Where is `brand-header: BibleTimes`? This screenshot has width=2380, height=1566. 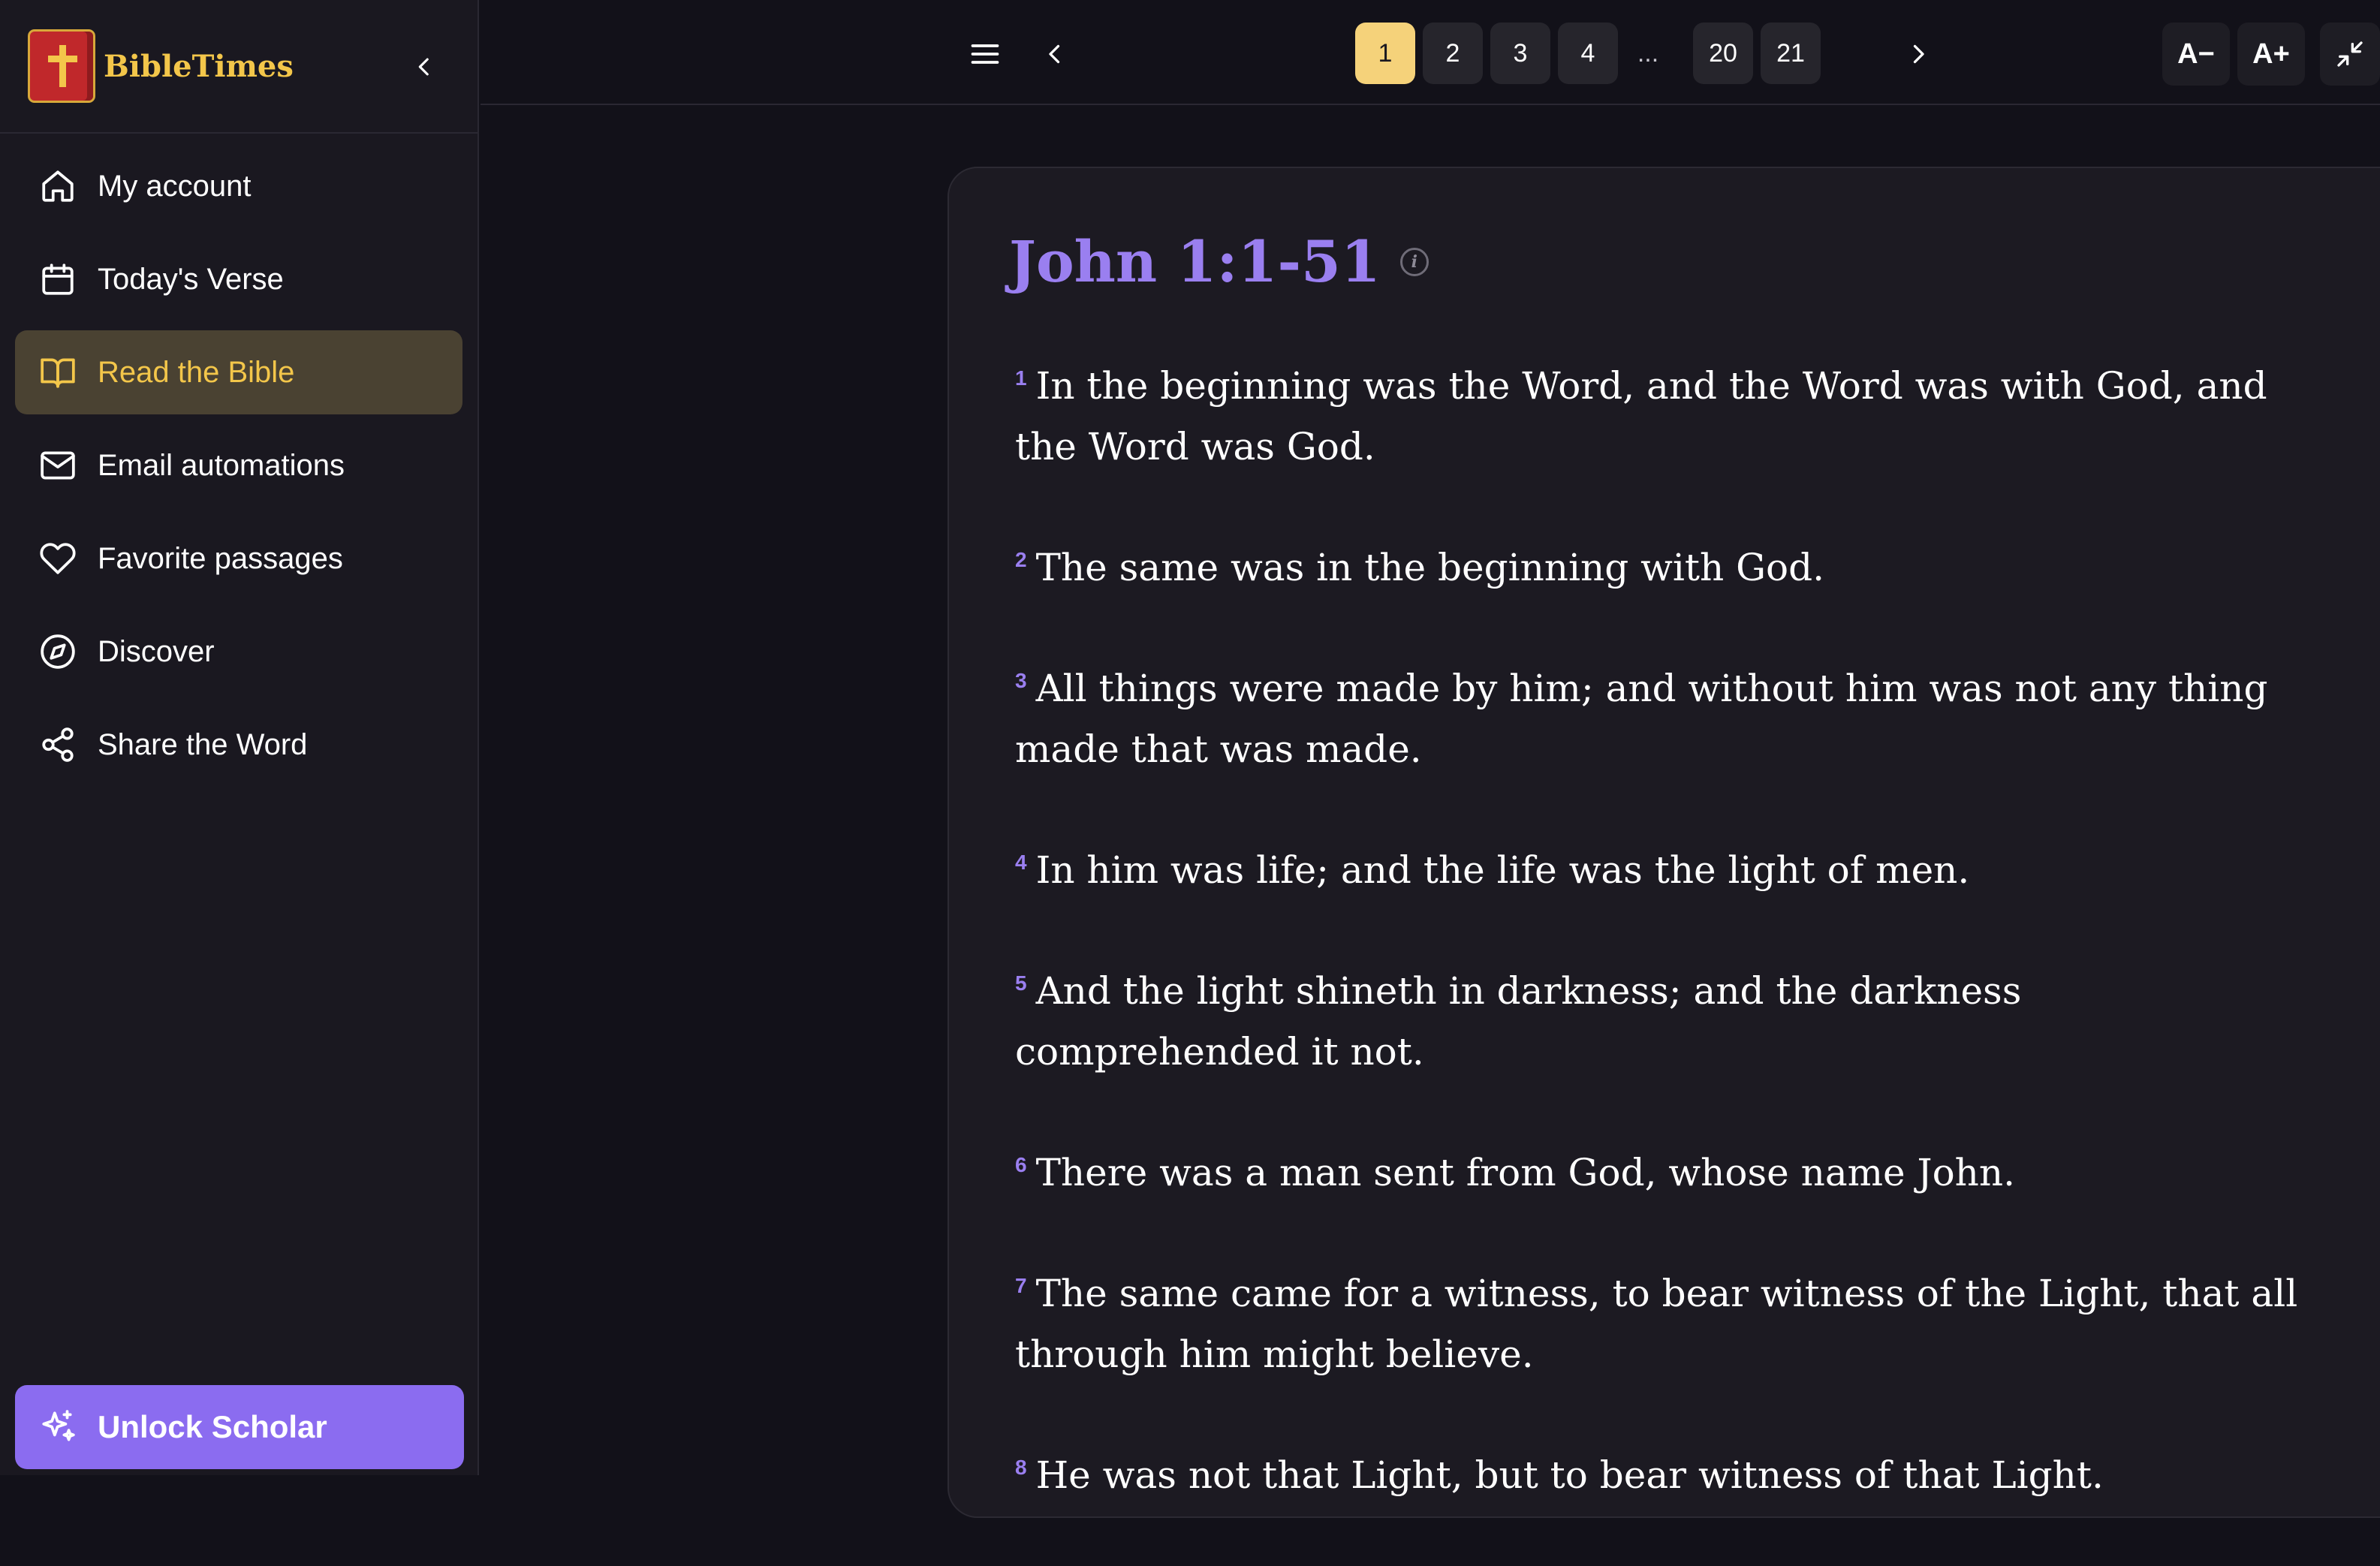 brand-header: BibleTimes is located at coordinates (239, 67).